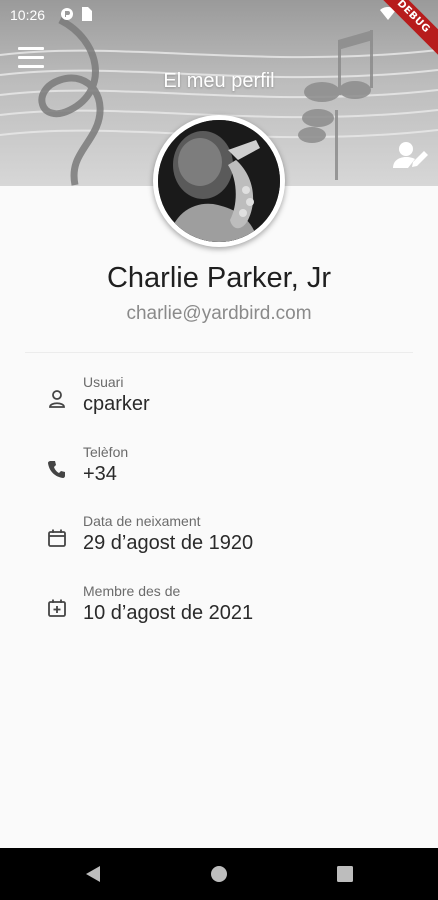 The image size is (438, 900). I want to click on recents-icon, so click(345, 874).